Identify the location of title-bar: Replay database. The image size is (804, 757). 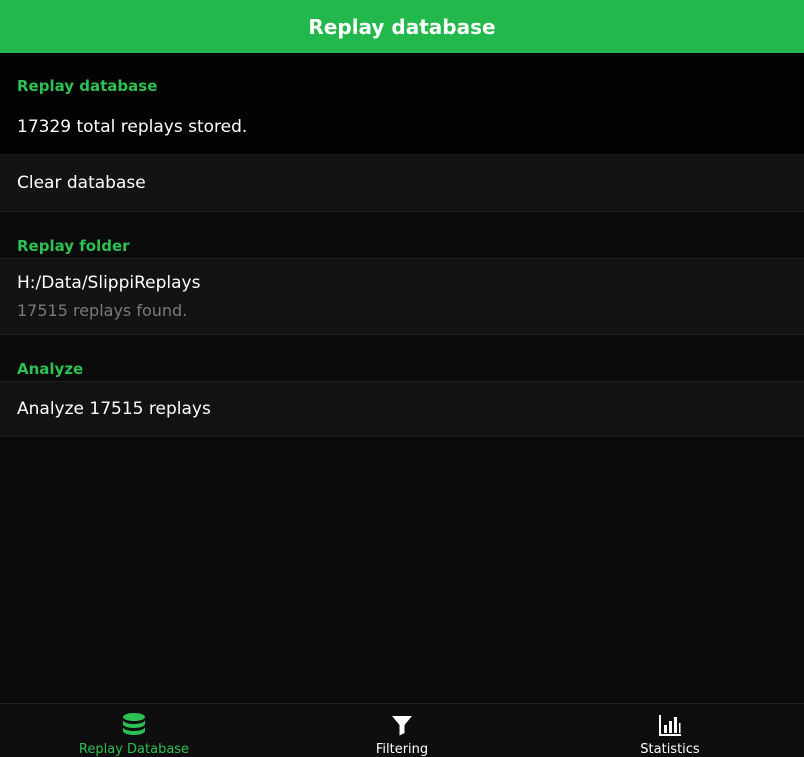
(402, 26).